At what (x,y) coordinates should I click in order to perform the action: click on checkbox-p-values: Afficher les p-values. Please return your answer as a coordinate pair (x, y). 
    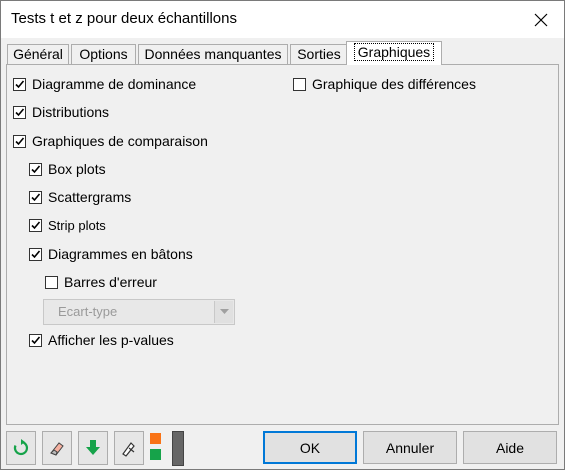
    Looking at the image, I should click on (101, 340).